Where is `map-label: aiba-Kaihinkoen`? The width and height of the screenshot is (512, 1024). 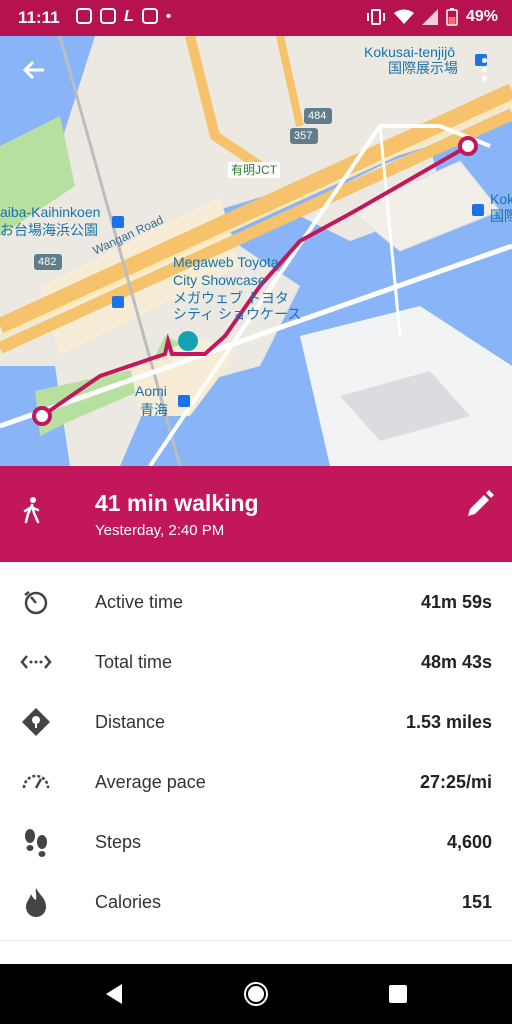
map-label: aiba-Kaihinkoen is located at coordinates (50, 212).